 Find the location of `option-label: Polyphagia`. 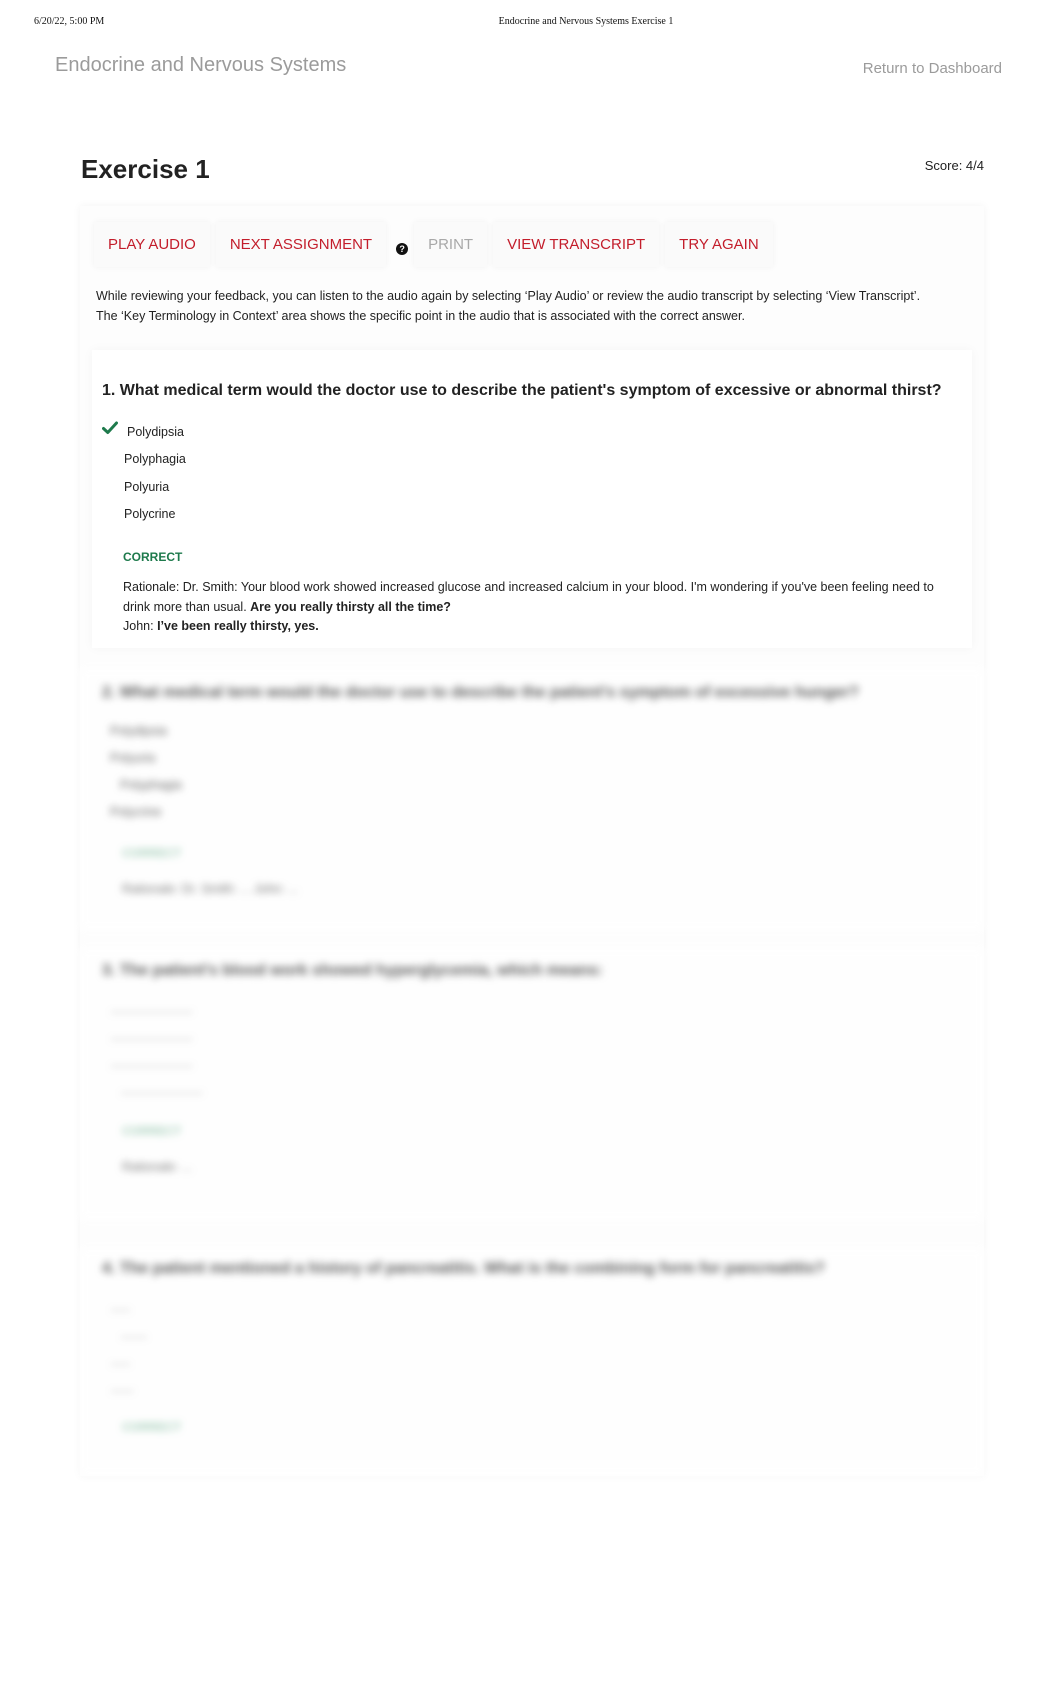

option-label: Polyphagia is located at coordinates (155, 459).